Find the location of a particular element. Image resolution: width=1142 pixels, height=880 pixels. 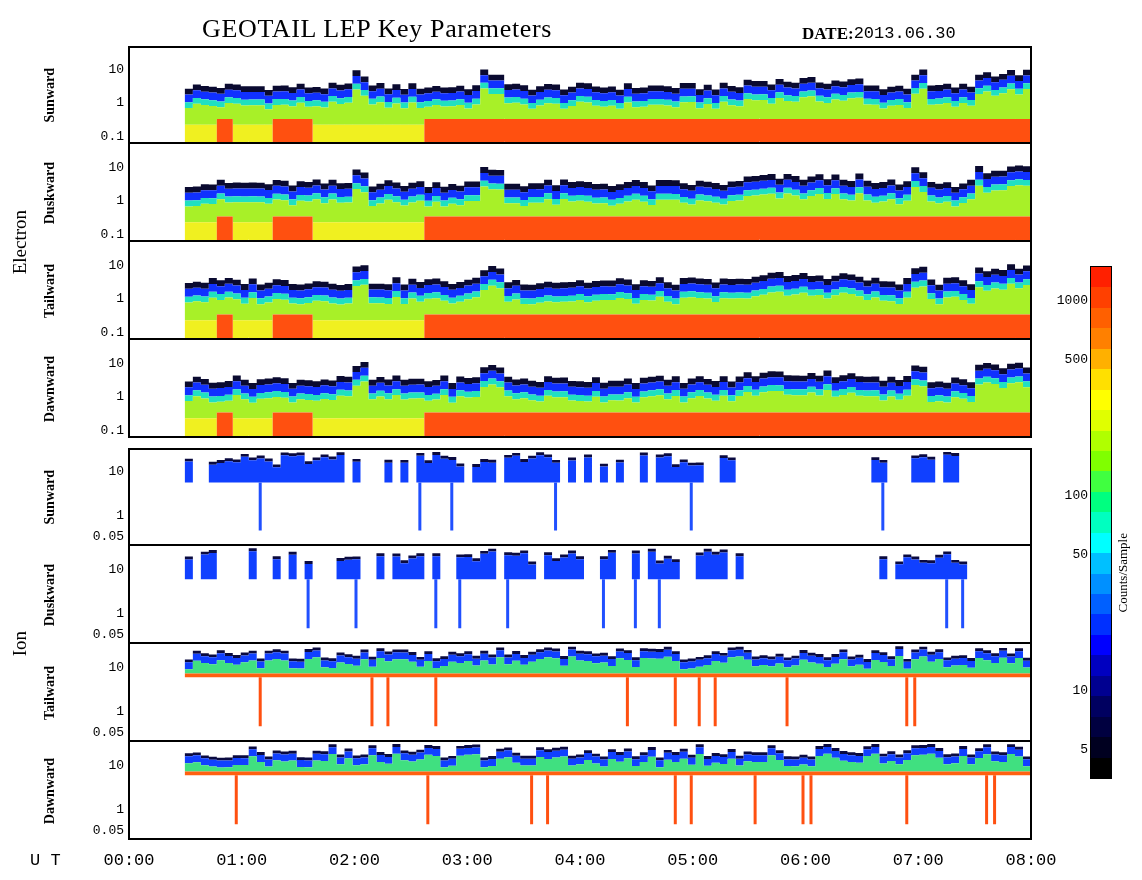

axis-tick-label: 03:00 is located at coordinates (467, 860).